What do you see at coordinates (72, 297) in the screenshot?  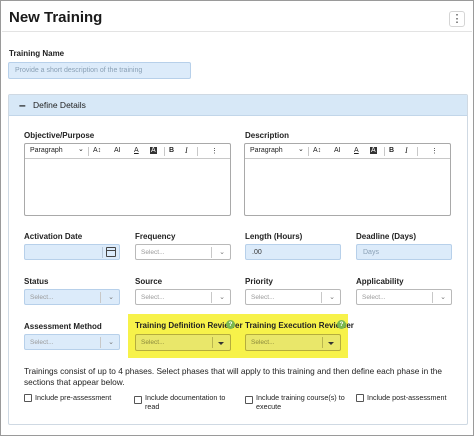 I see `status-select: Select... ⌄` at bounding box center [72, 297].